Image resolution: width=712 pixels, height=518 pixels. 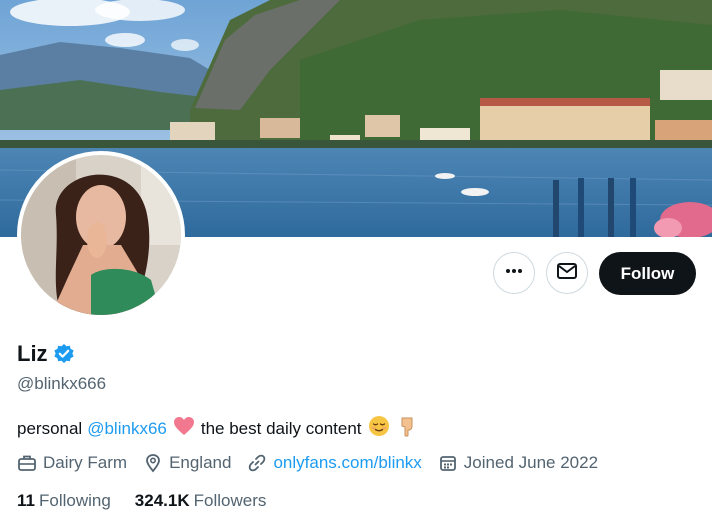 What do you see at coordinates (447, 463) in the screenshot?
I see `calendar-icon` at bounding box center [447, 463].